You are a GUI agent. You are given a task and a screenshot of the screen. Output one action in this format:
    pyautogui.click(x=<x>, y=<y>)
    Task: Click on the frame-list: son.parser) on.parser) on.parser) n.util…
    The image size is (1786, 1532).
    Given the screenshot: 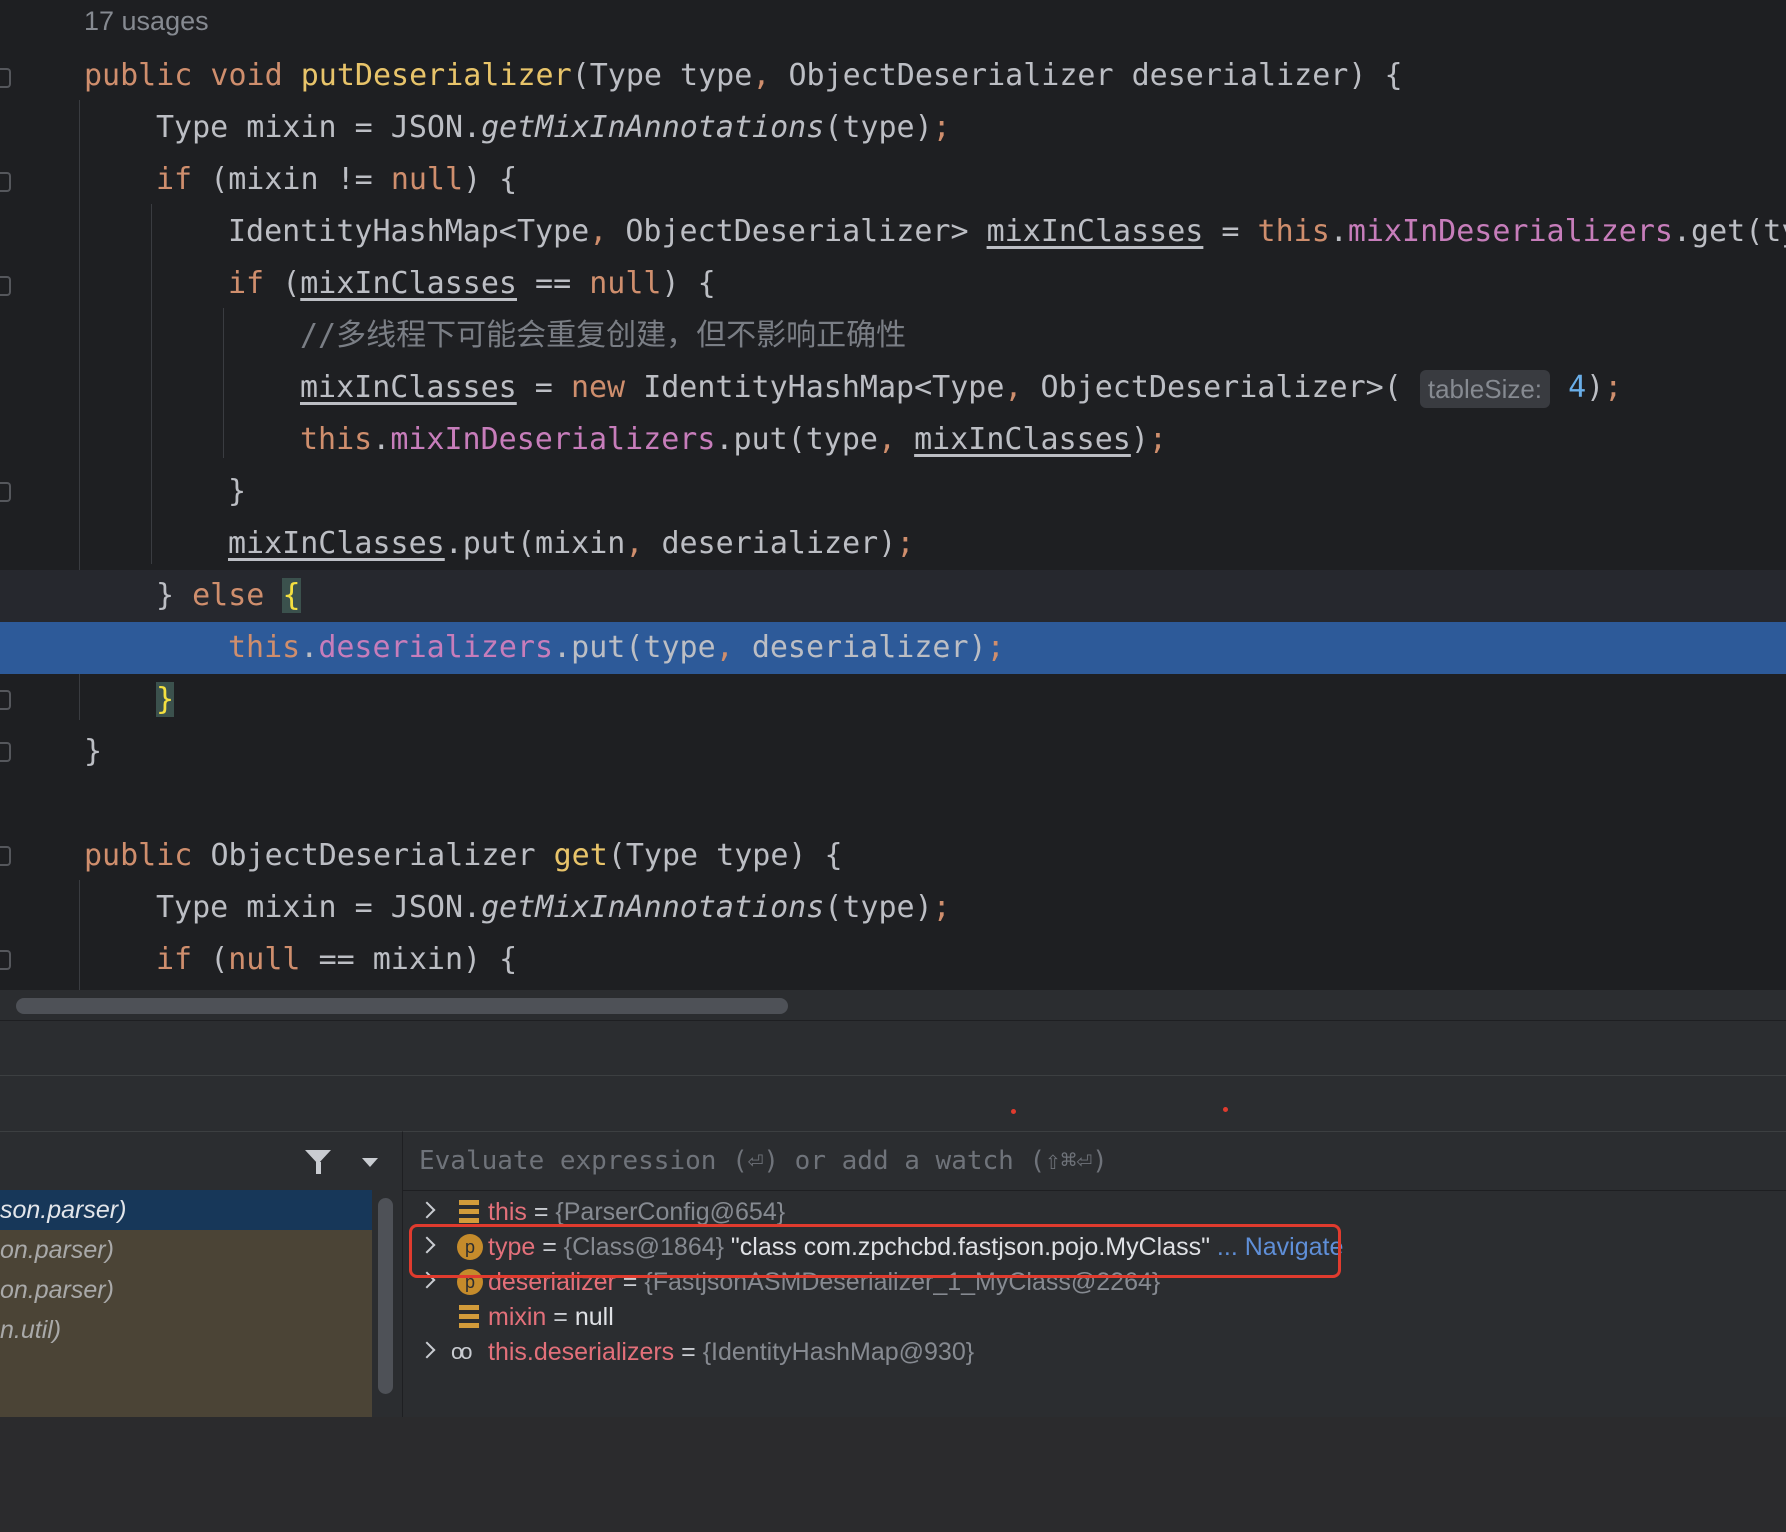 What is the action you would take?
    pyautogui.click(x=186, y=1303)
    